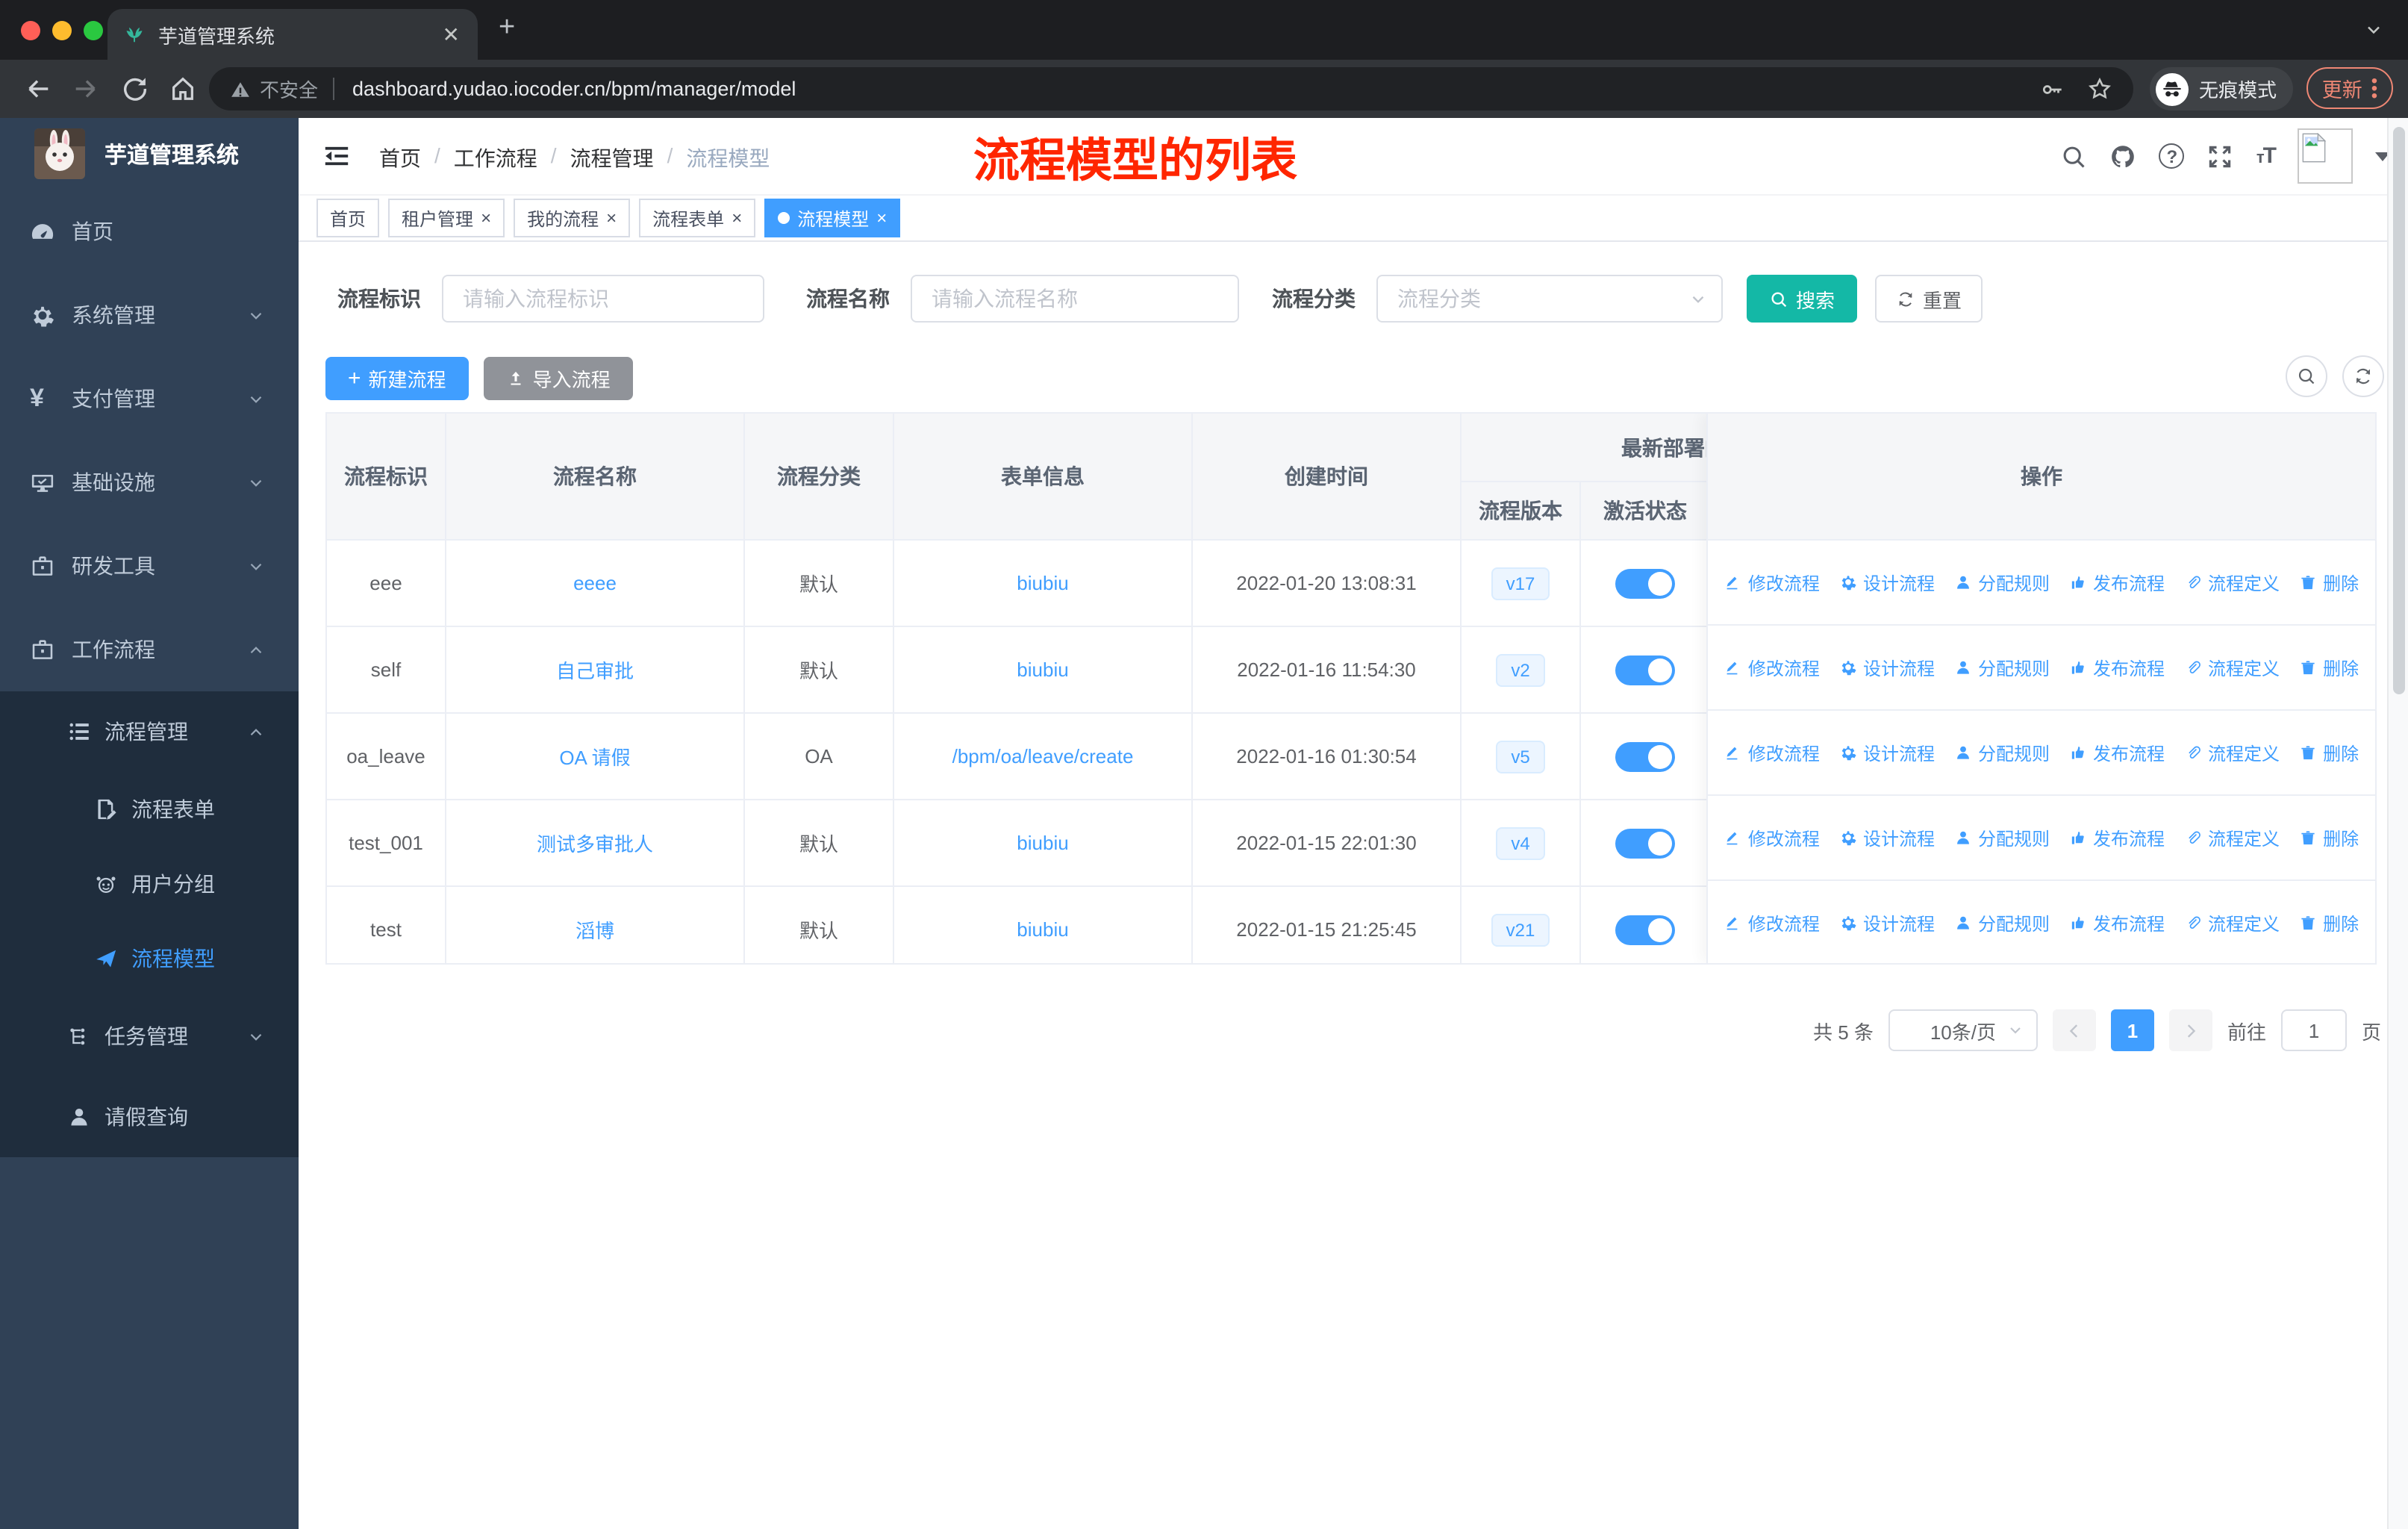  Describe the element at coordinates (2220, 156) in the screenshot. I see `fullscreen-icon` at that location.